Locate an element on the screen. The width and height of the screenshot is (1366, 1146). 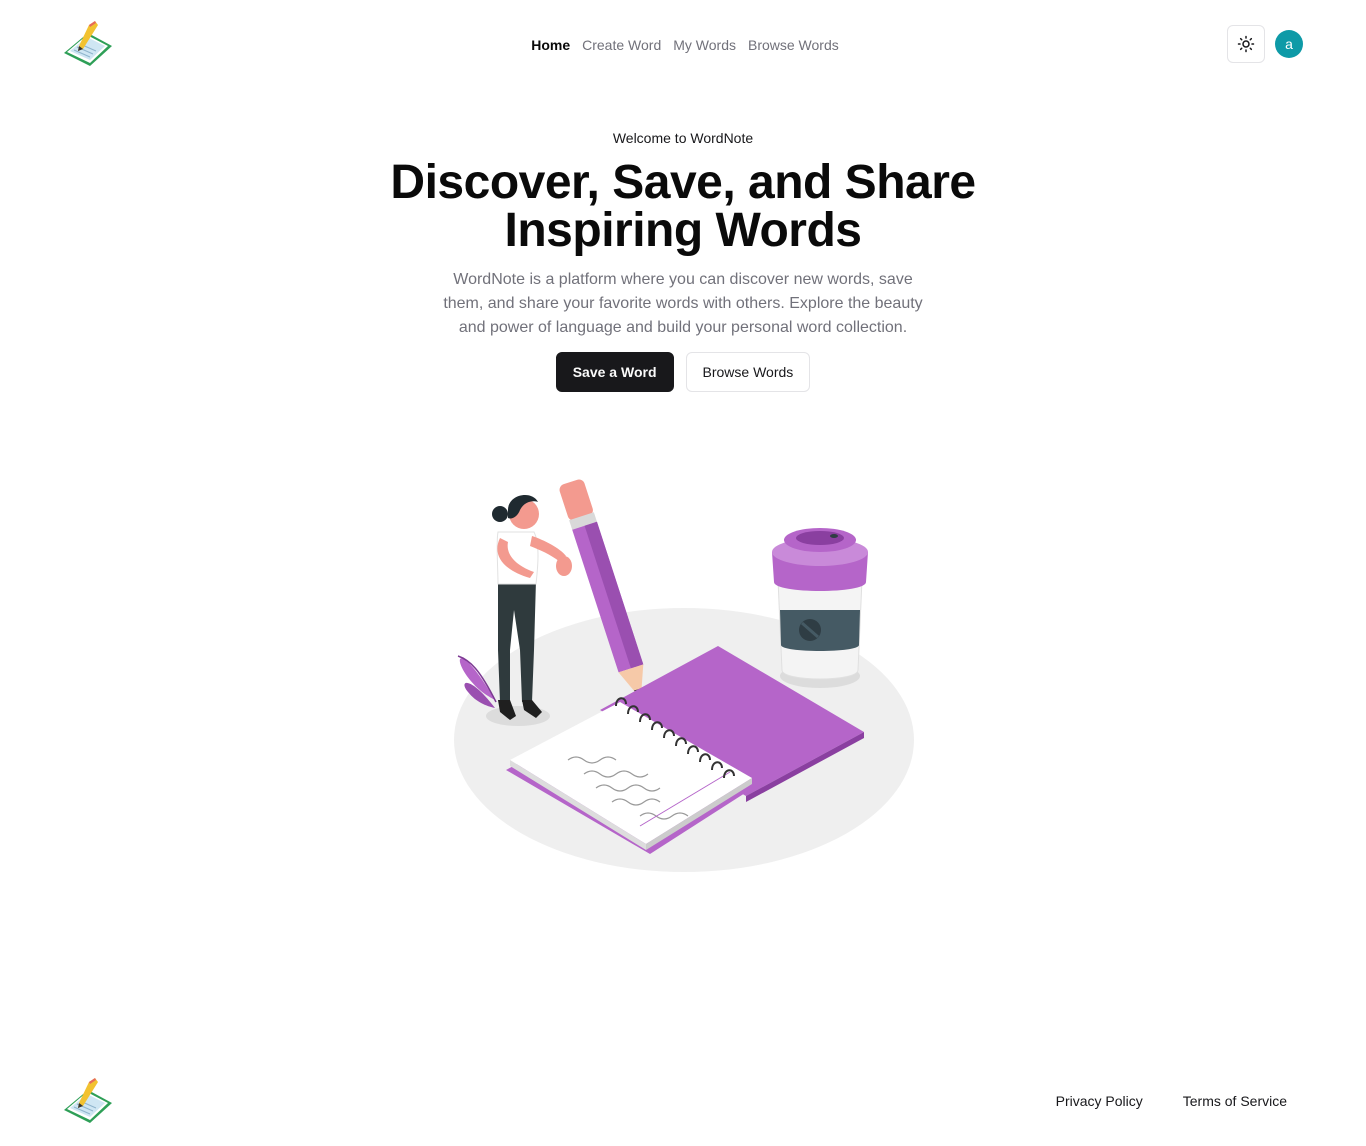
user-avatar: a is located at coordinates (1289, 44).